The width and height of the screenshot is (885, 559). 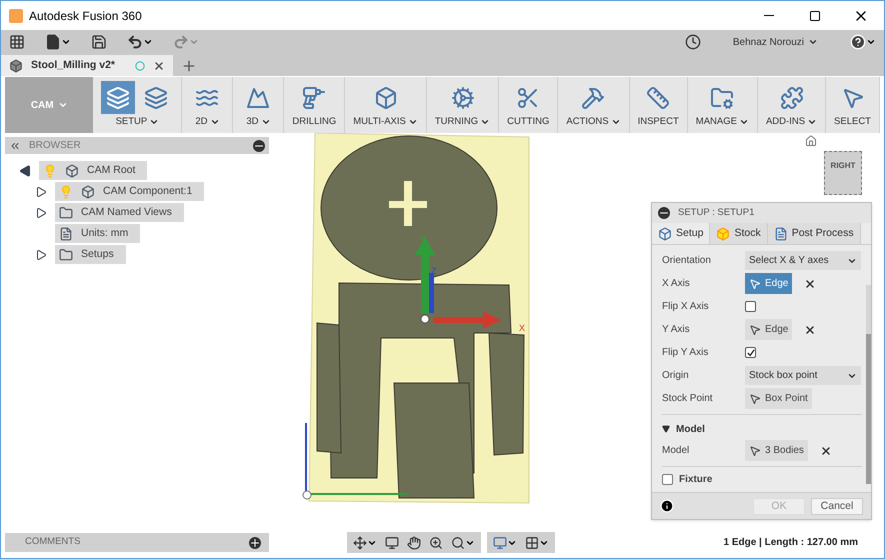 What do you see at coordinates (676, 330) in the screenshot?
I see `field-label: Y Axis` at bounding box center [676, 330].